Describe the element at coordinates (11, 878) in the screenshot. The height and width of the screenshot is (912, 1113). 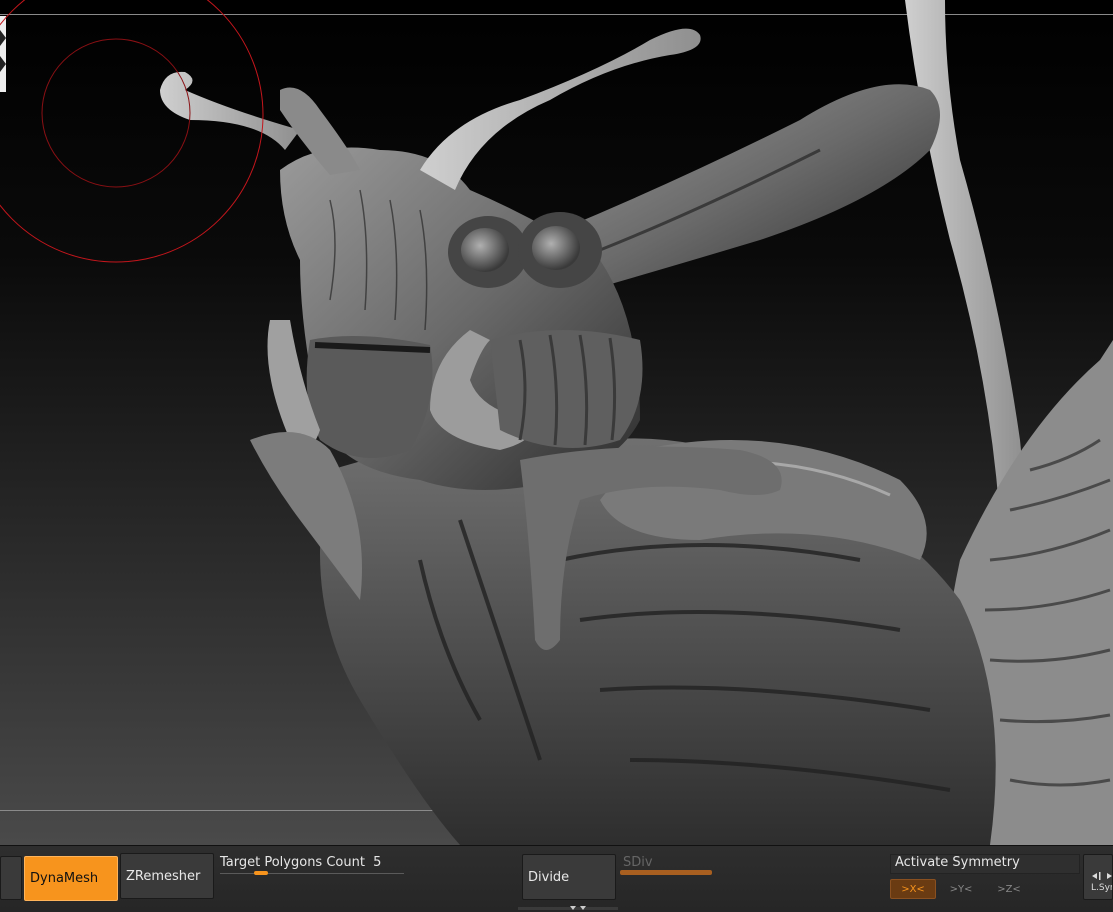
I see `partial-left-button` at that location.